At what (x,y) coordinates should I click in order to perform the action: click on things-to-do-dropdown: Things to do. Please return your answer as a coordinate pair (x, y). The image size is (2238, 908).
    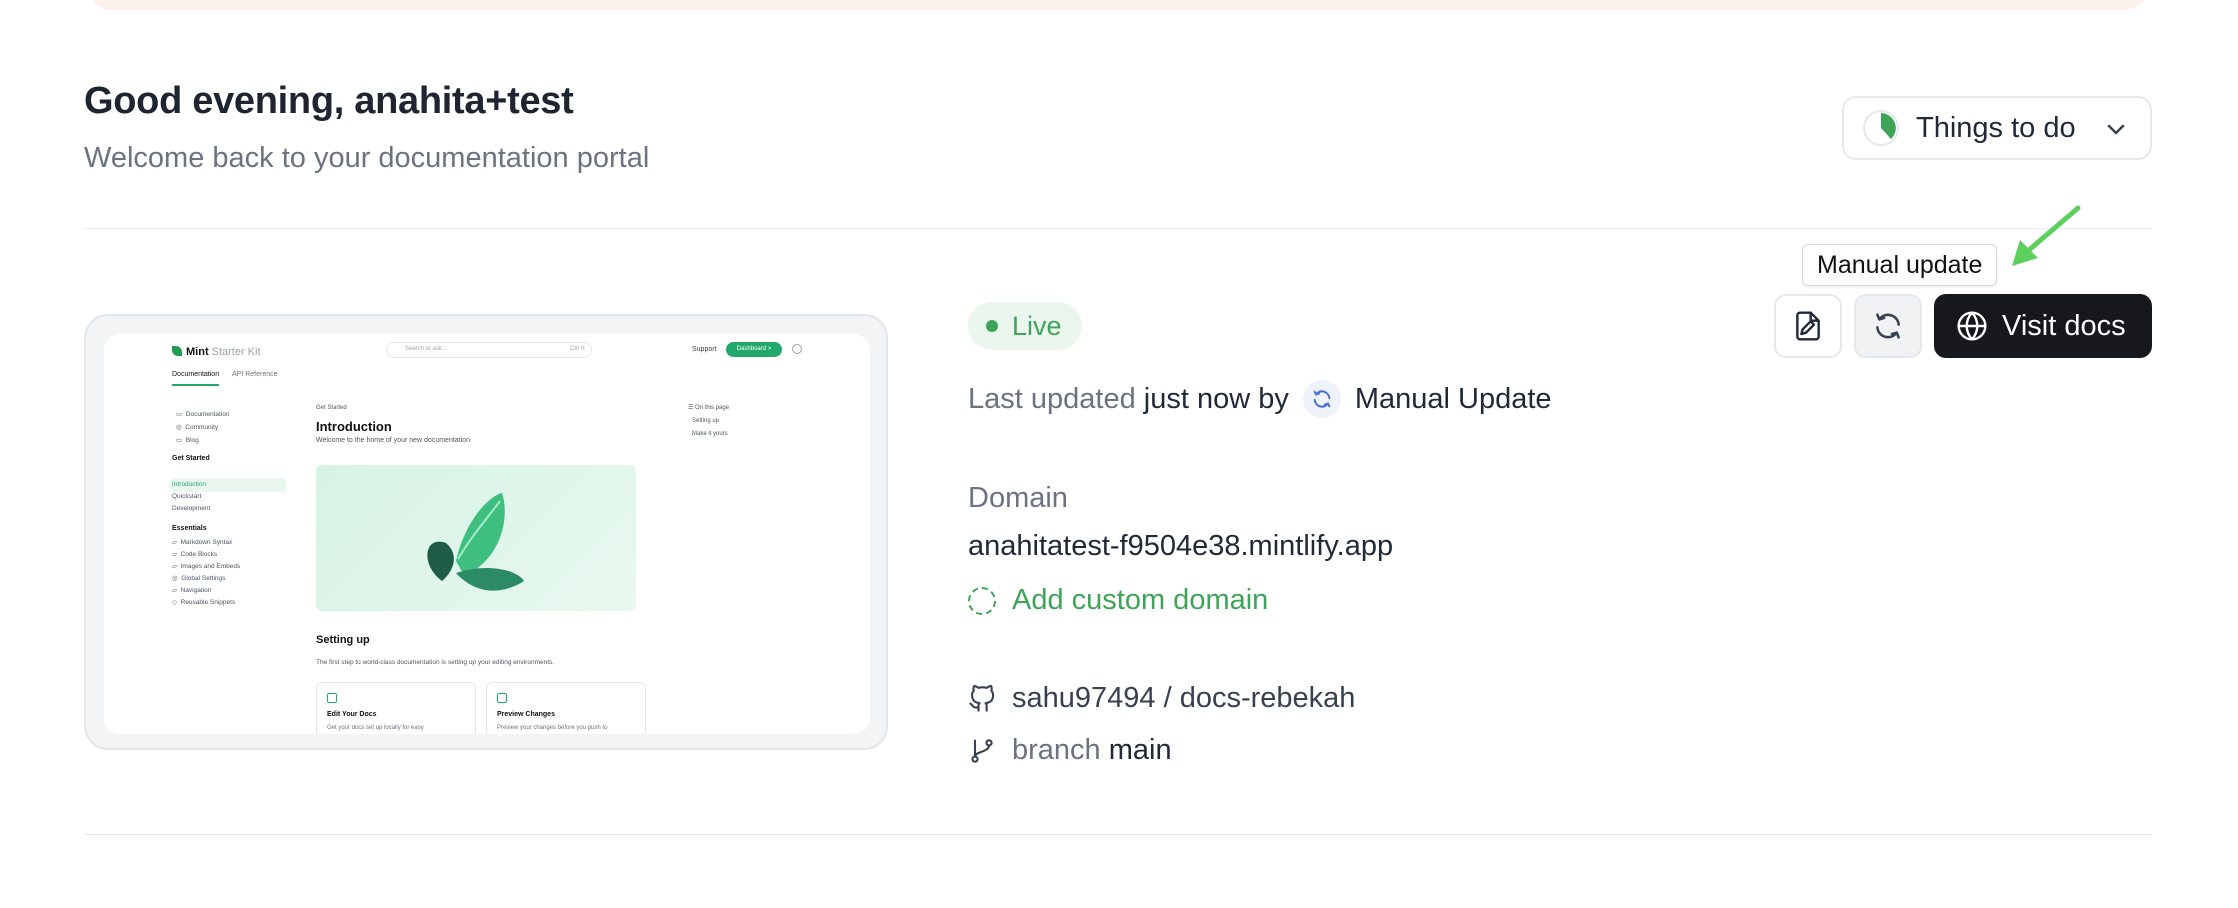
    Looking at the image, I should click on (1997, 128).